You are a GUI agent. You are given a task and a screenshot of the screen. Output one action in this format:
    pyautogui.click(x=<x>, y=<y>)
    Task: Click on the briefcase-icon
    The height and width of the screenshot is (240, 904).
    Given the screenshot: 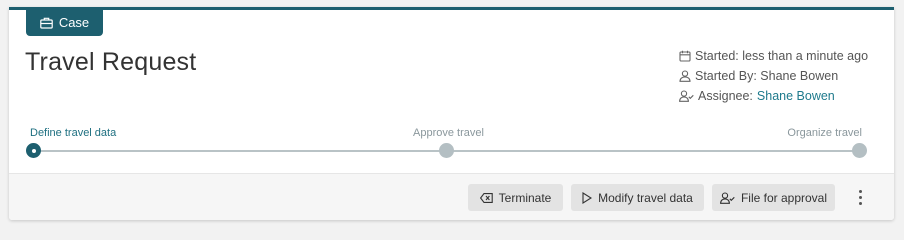 What is the action you would take?
    pyautogui.click(x=46, y=23)
    